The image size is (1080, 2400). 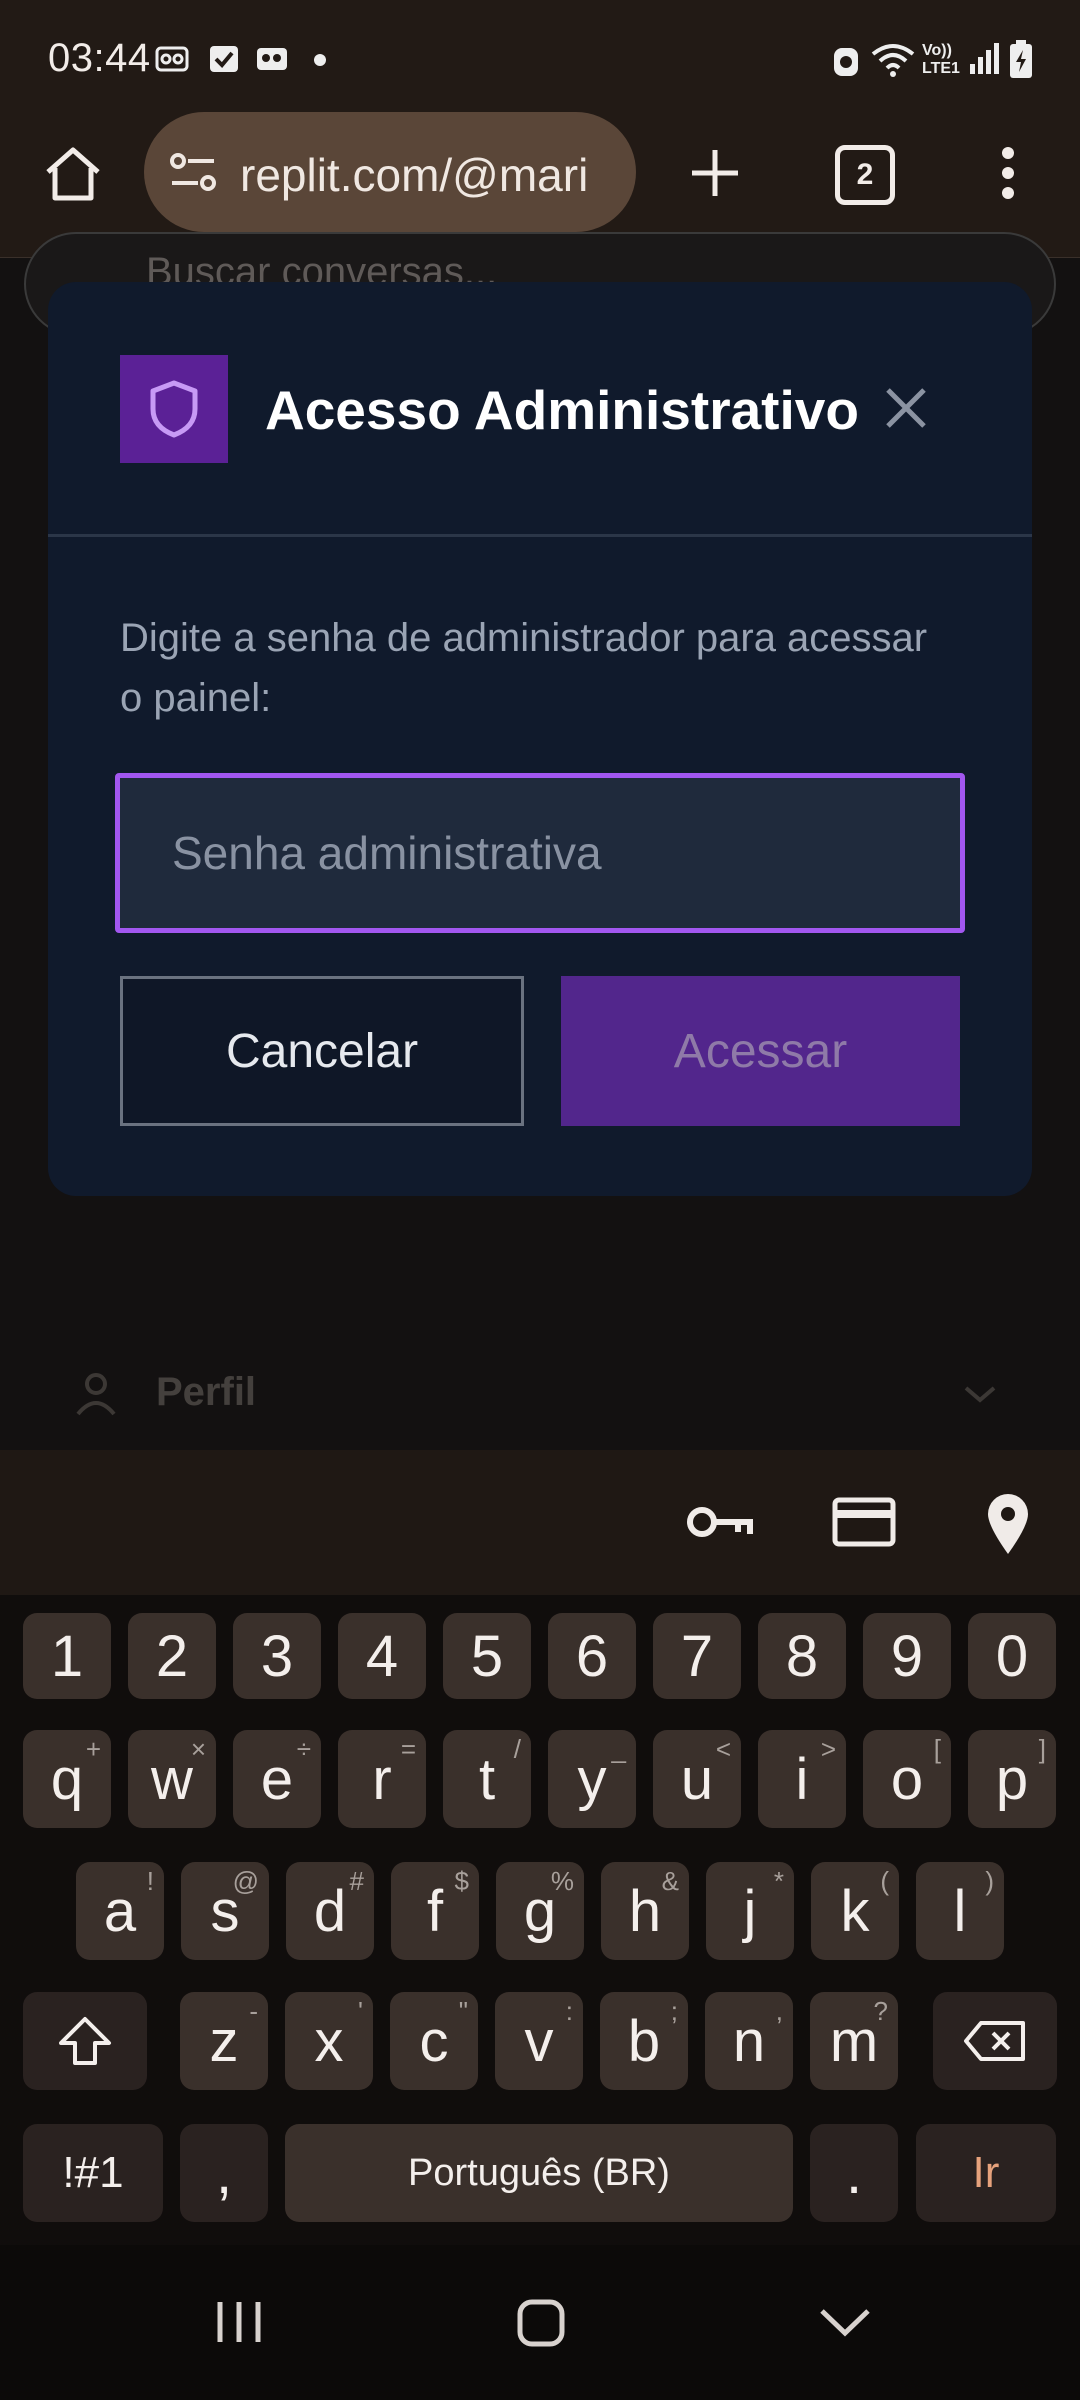 I want to click on key-p-label: p, so click(x=1012, y=1779).